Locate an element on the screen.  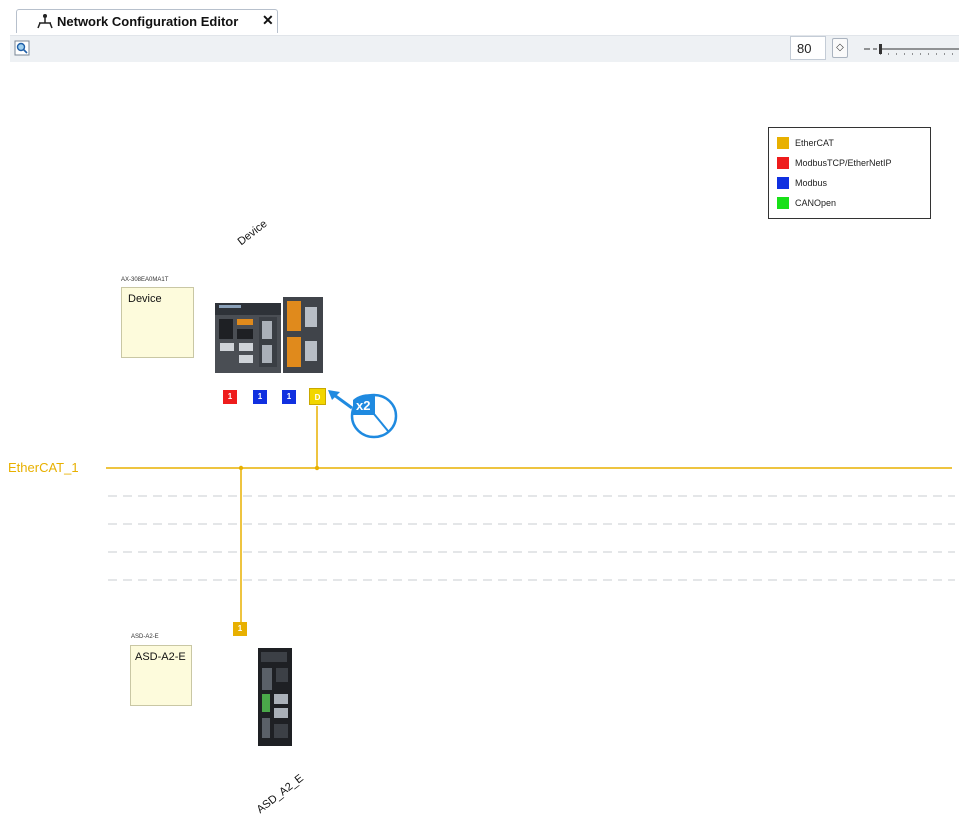
controller-rotated-name: Device is located at coordinates (252, 232).